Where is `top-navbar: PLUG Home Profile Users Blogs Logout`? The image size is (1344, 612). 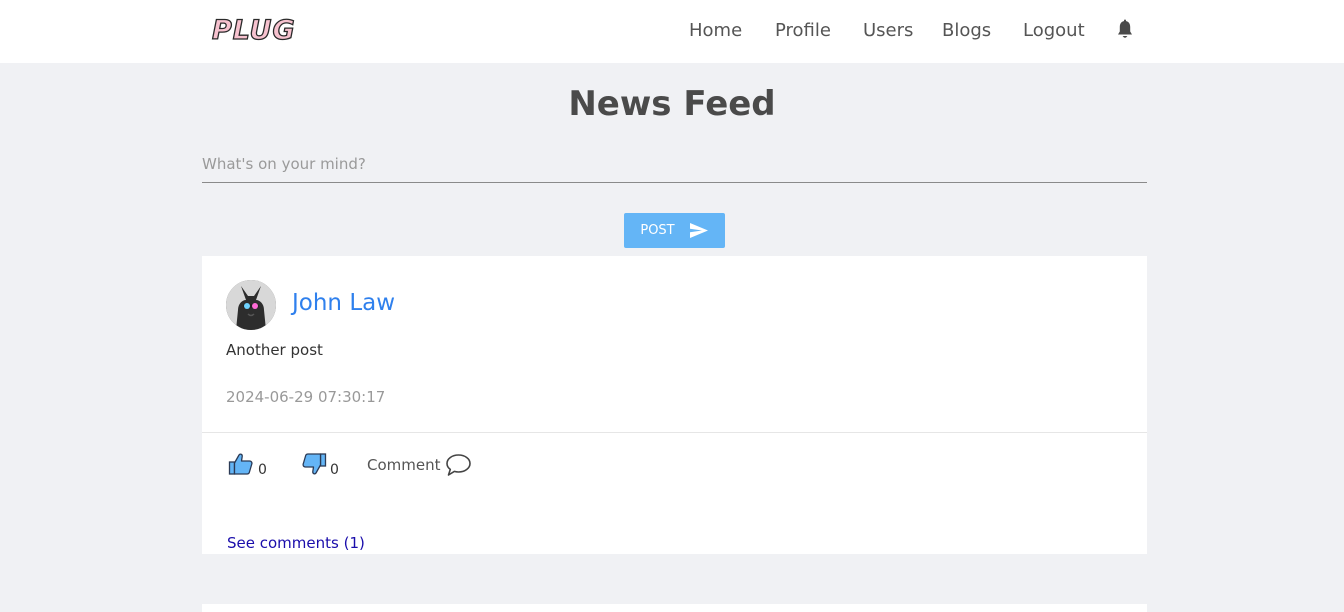
top-navbar: PLUG Home Profile Users Blogs Logout is located at coordinates (672, 31).